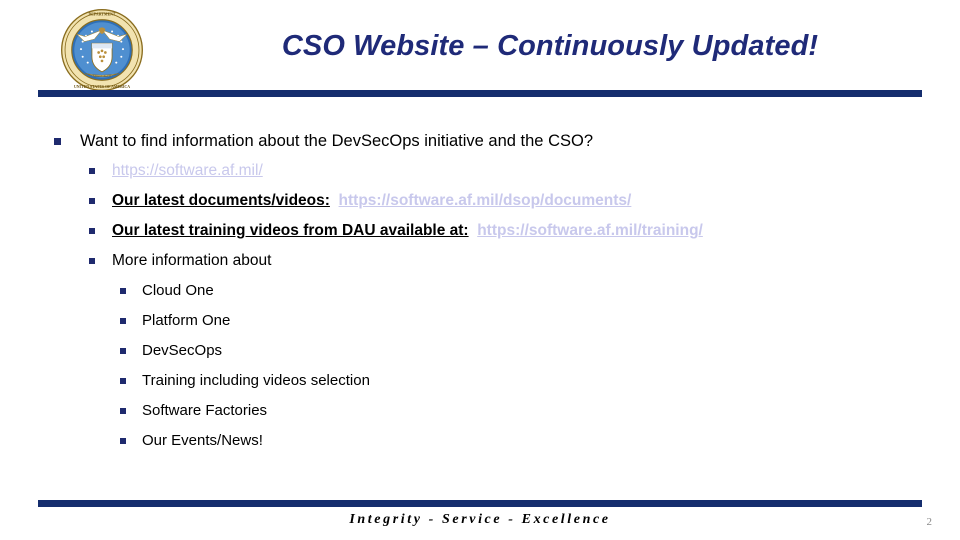 The image size is (960, 540). What do you see at coordinates (102, 87) in the screenshot?
I see `svg-text: UNITED STATES OF AMERICA` at bounding box center [102, 87].